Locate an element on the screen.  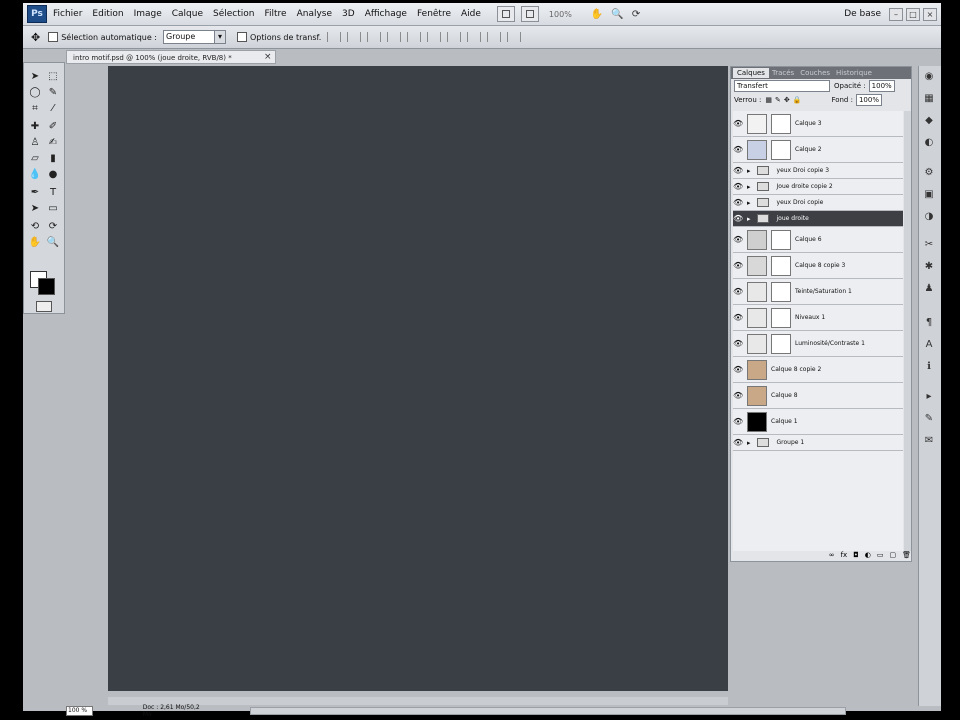
styles-panel-icon: ◆ is located at coordinates (929, 121).